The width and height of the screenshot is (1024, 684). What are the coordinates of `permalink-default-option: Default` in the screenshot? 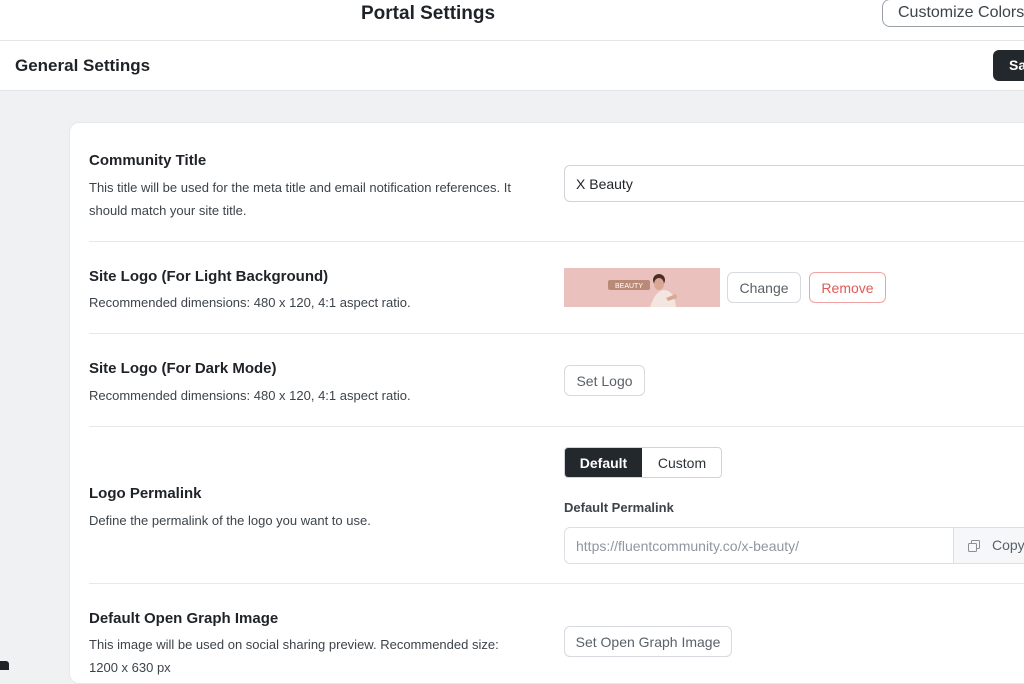 It's located at (603, 462).